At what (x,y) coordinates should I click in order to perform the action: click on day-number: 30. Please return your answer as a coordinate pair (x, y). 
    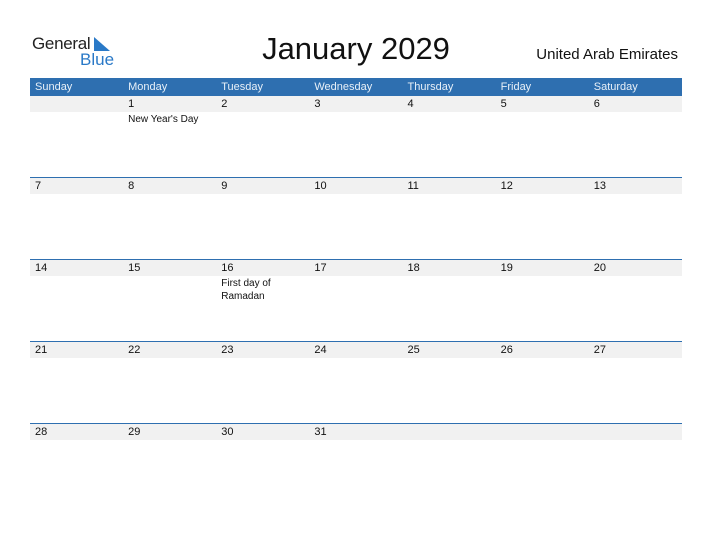
    Looking at the image, I should click on (227, 432).